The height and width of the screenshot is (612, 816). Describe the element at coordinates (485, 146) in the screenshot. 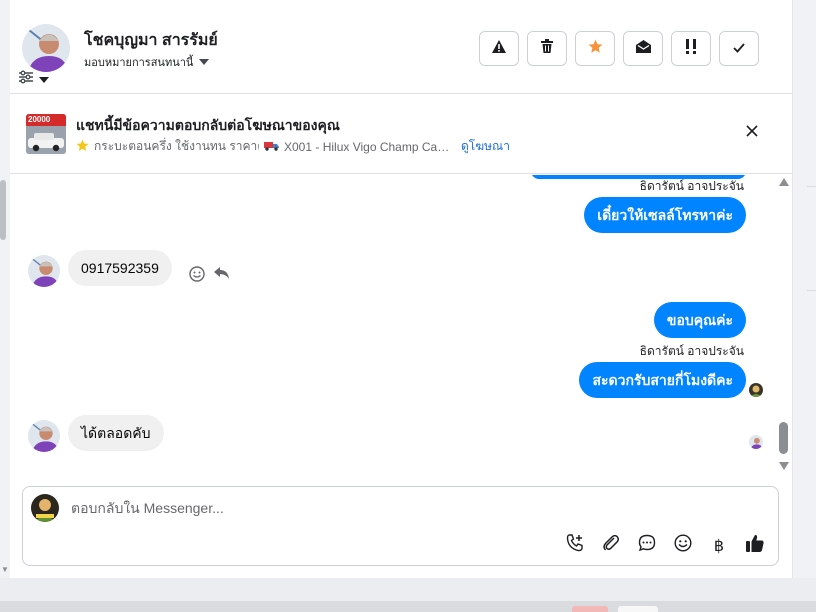

I see `view-ad-link: ดูโฆษณา` at that location.